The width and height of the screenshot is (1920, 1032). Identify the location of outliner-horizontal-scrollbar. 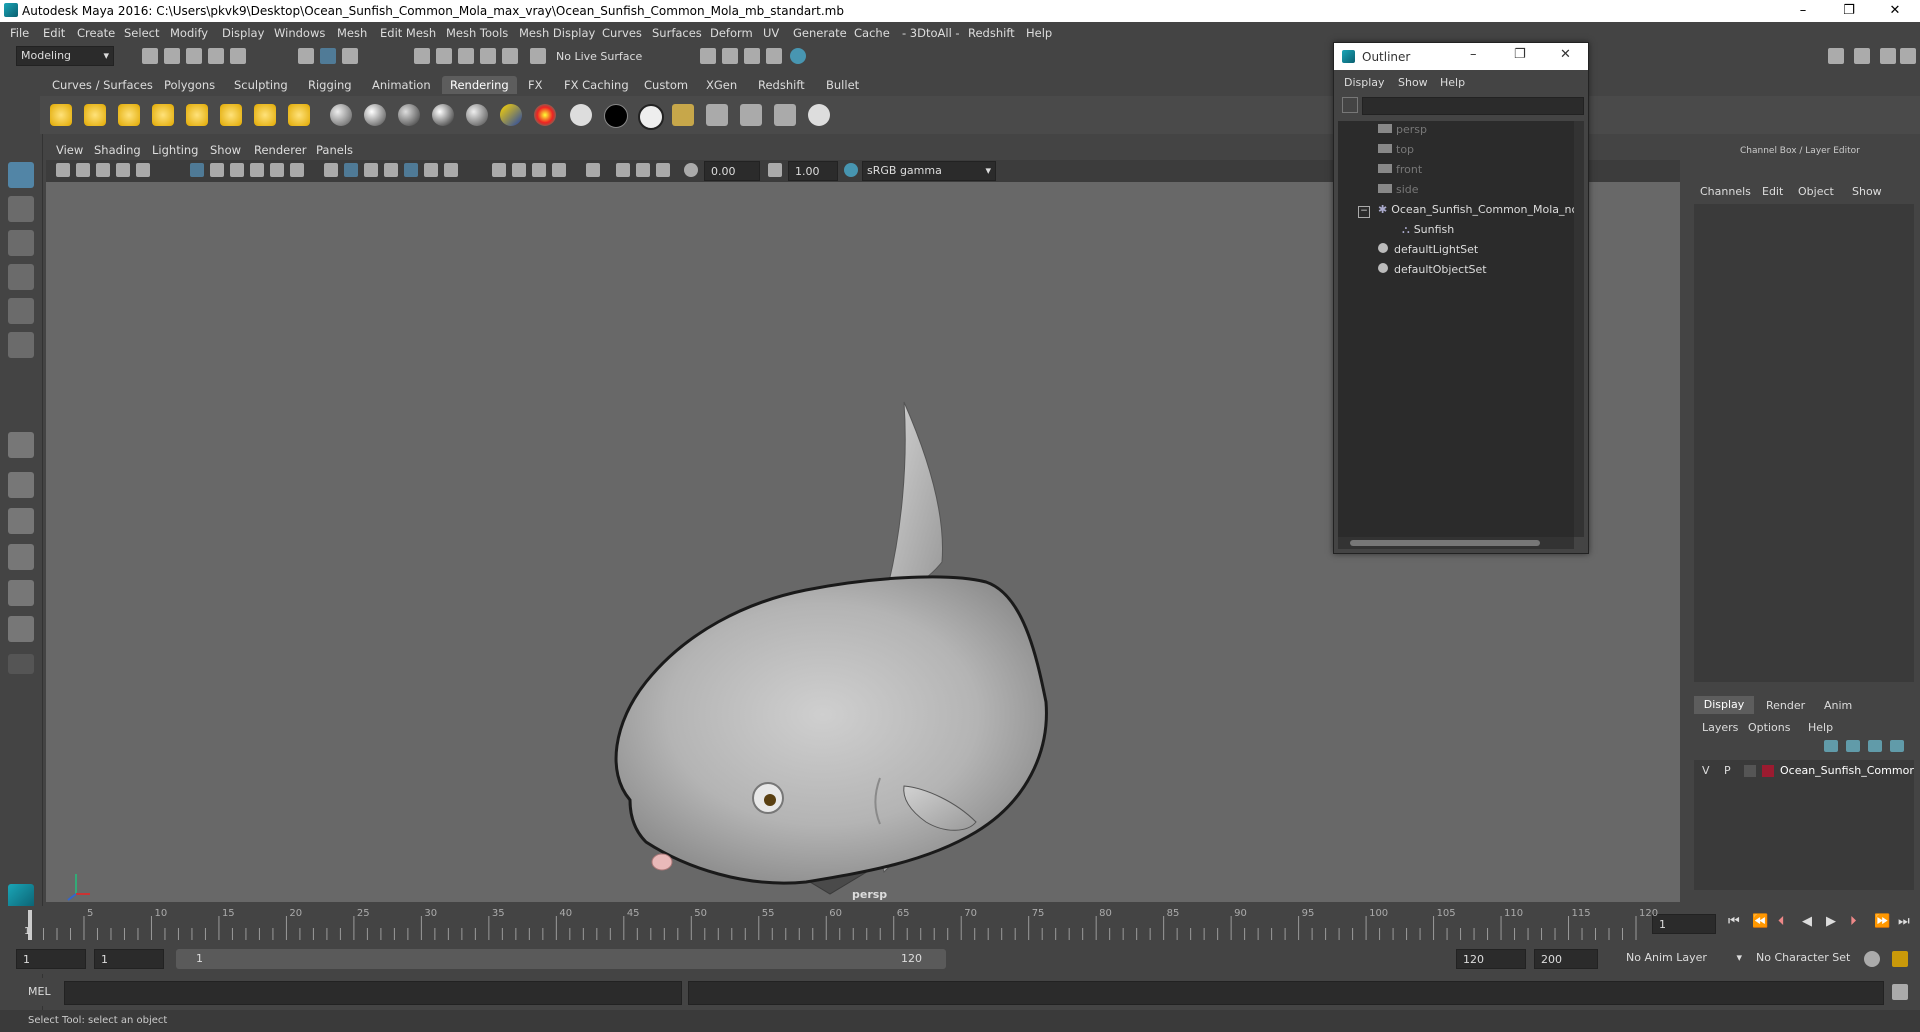
(1456, 543).